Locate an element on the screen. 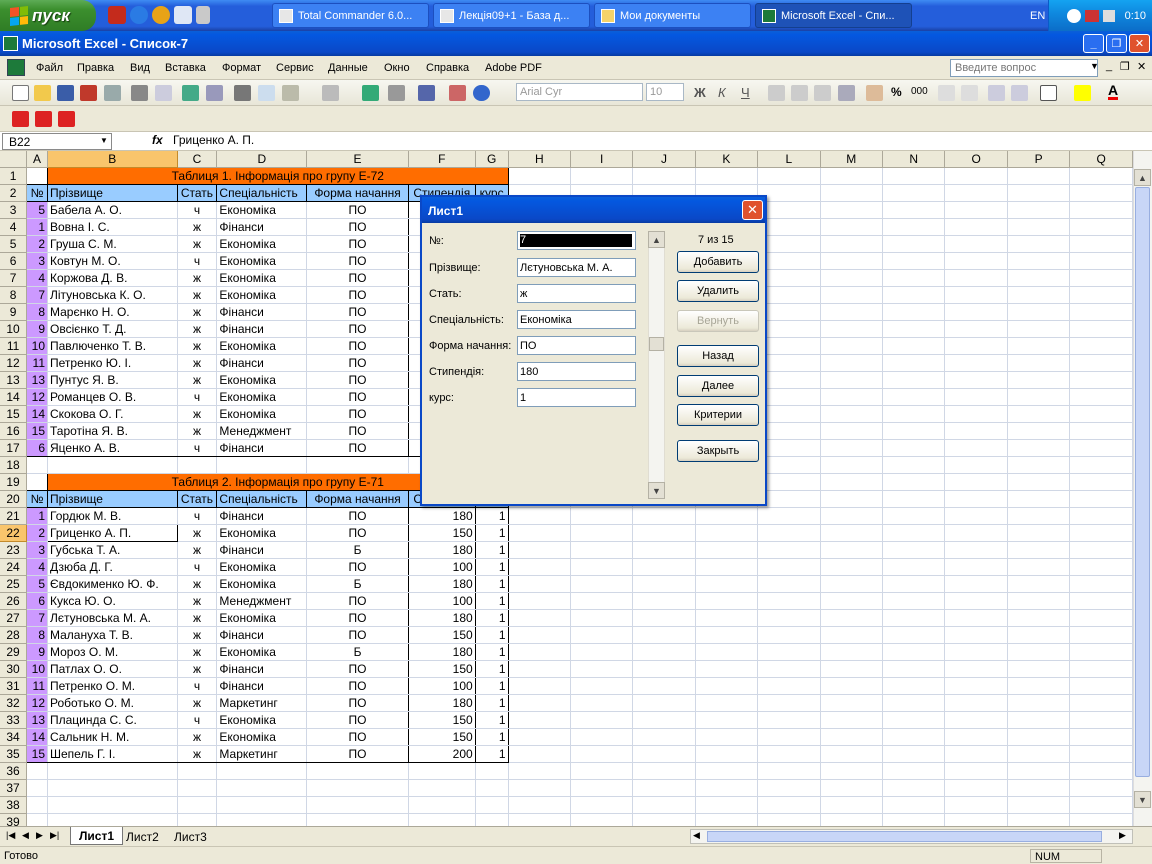  row-header-18: 18 is located at coordinates (14, 465).